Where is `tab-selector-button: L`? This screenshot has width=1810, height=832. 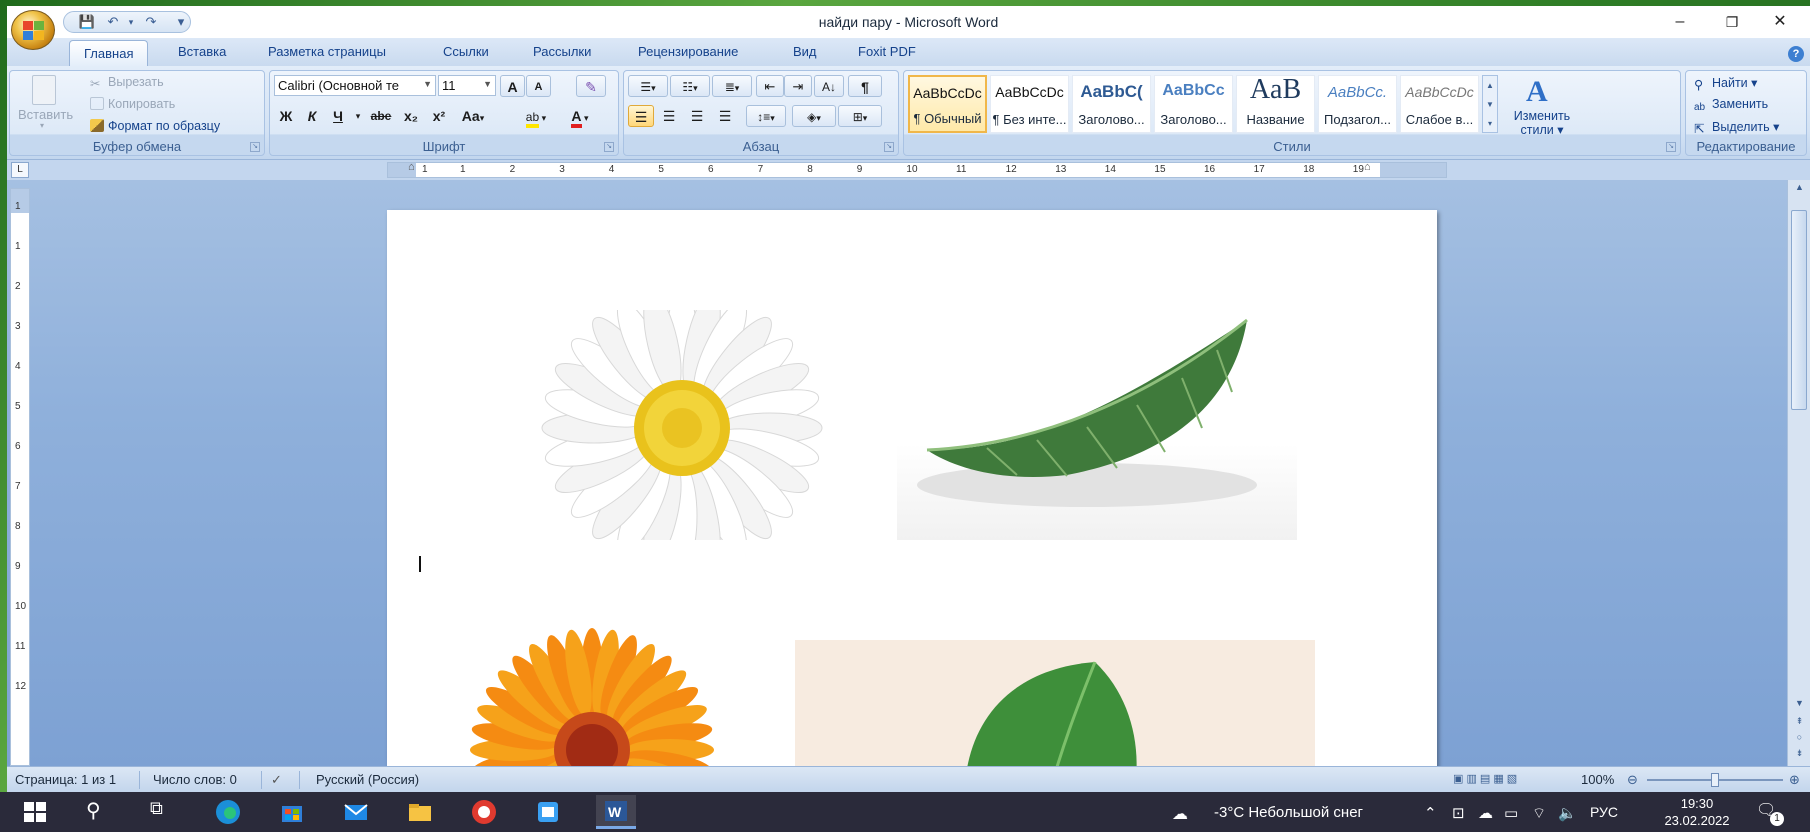 tab-selector-button: L is located at coordinates (20, 170).